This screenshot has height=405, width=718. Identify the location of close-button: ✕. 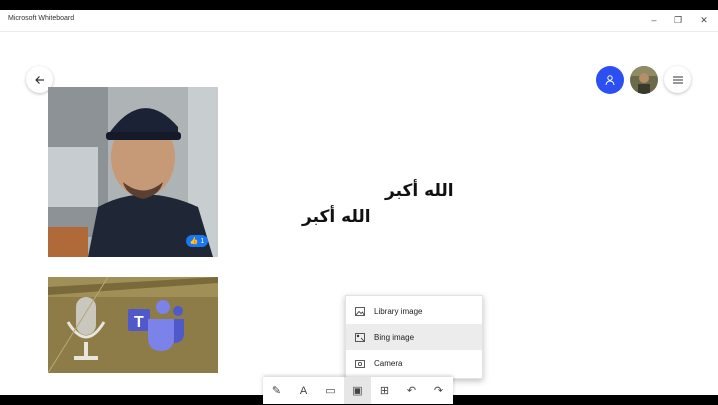
(704, 20).